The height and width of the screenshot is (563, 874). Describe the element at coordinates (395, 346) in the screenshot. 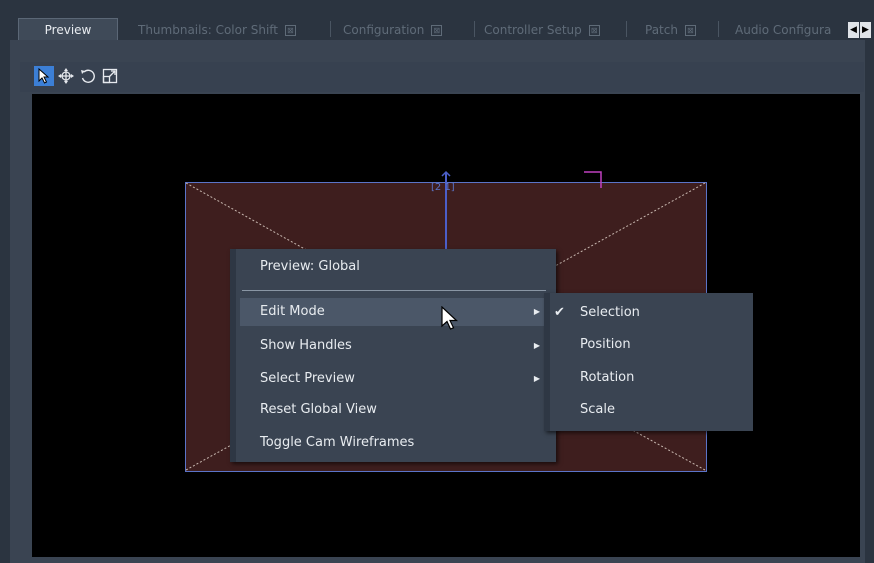

I see `menu-item-show-handles: Show Handles ▶` at that location.